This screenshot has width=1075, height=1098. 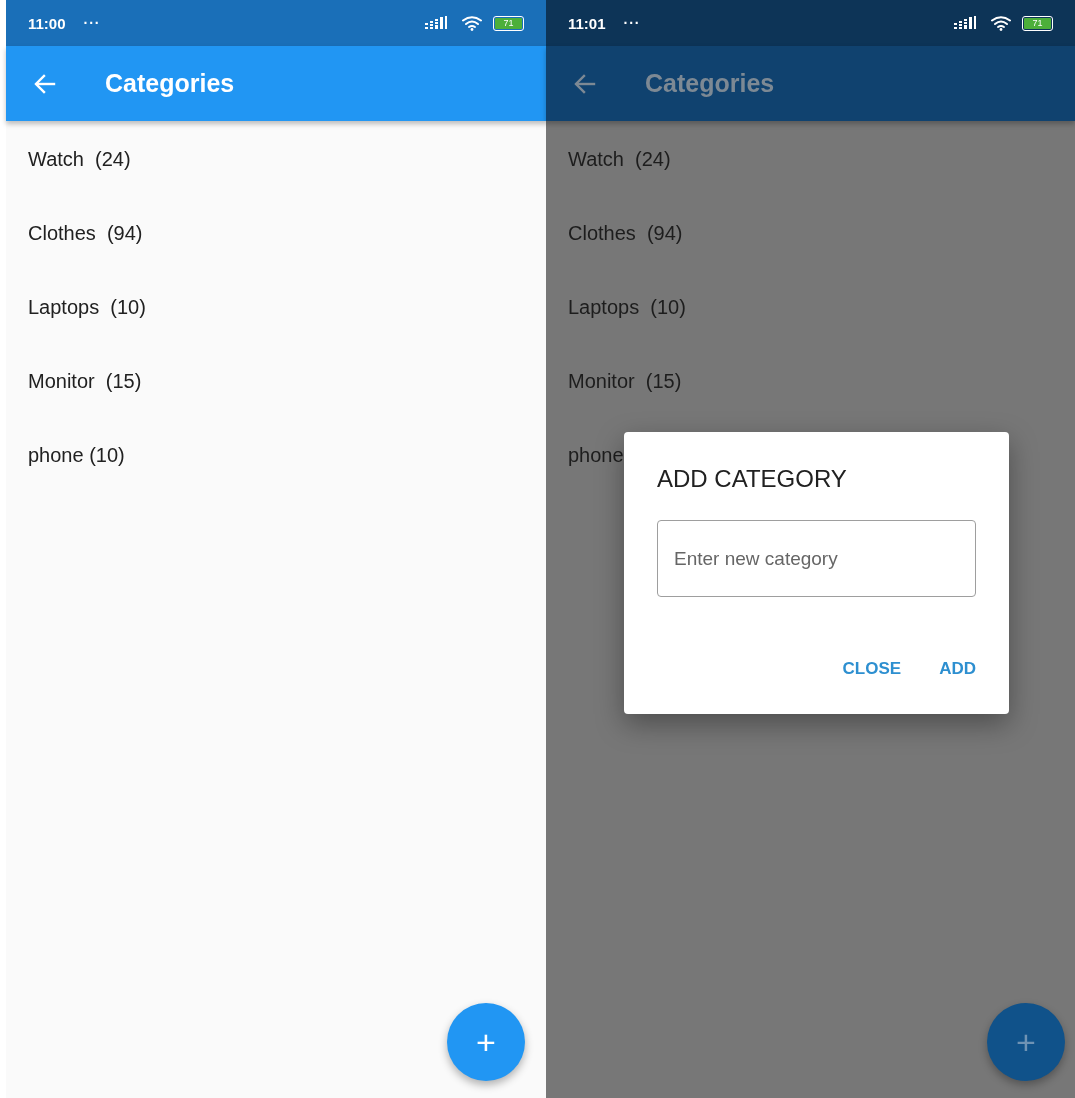 What do you see at coordinates (587, 23) in the screenshot?
I see `status-time: 11:01` at bounding box center [587, 23].